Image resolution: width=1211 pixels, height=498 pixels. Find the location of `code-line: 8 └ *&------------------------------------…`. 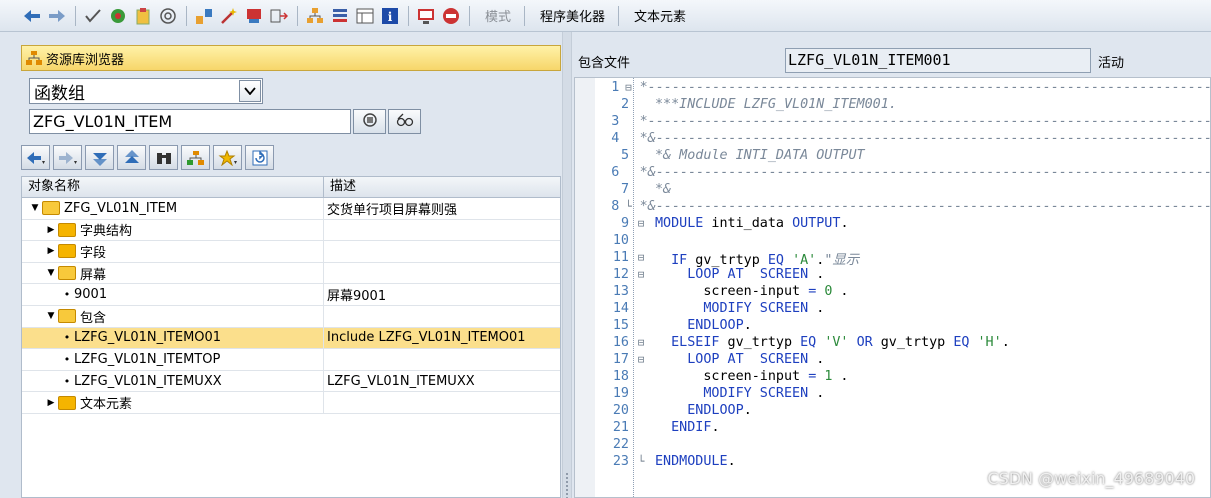

code-line: 8 └ *&------------------------------------… is located at coordinates (903, 206).